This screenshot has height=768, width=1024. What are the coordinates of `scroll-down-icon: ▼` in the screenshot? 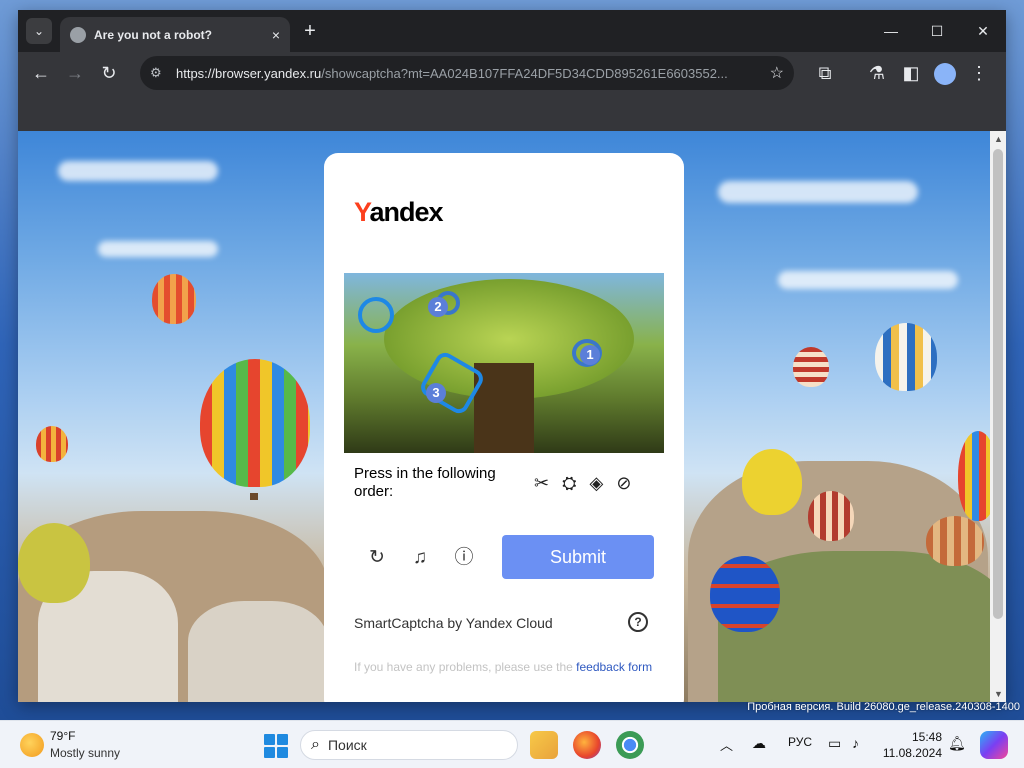 It's located at (998, 694).